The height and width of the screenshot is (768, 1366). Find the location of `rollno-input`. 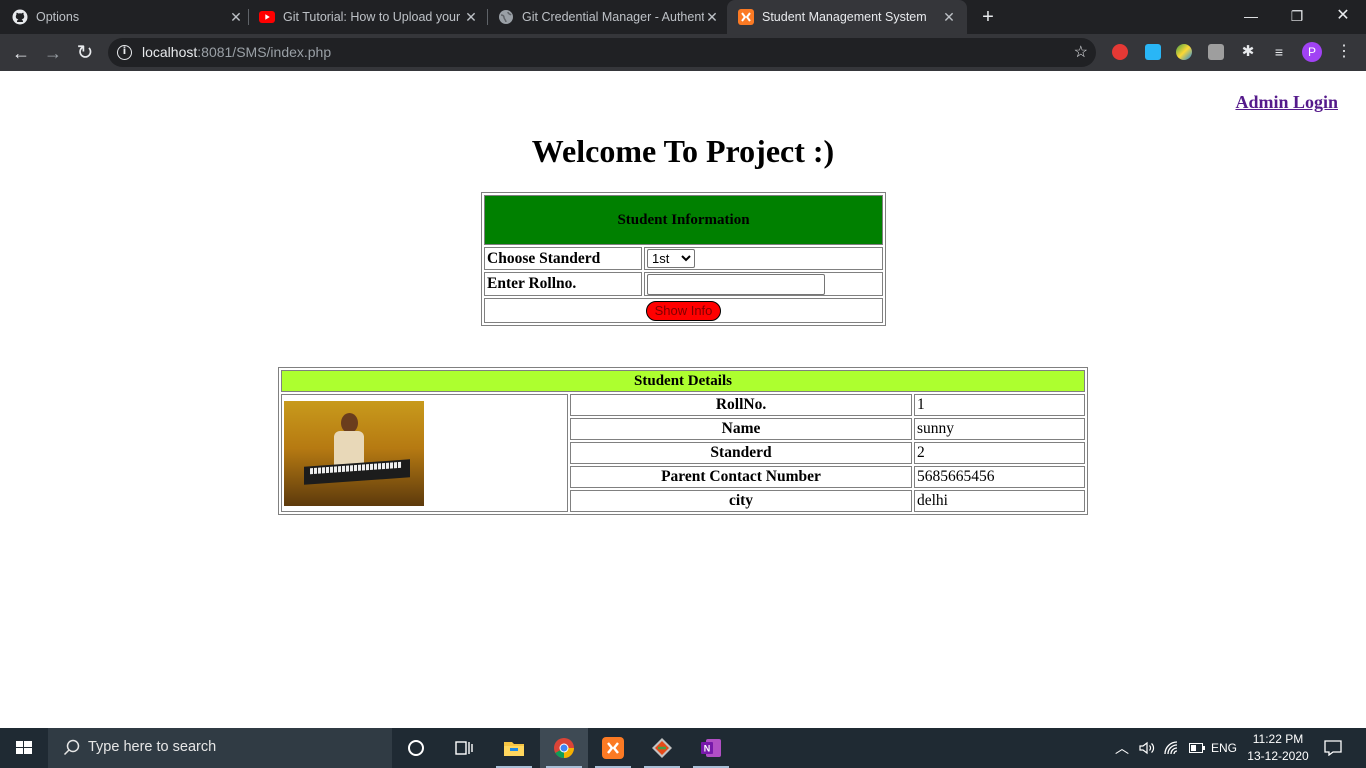

rollno-input is located at coordinates (736, 284).